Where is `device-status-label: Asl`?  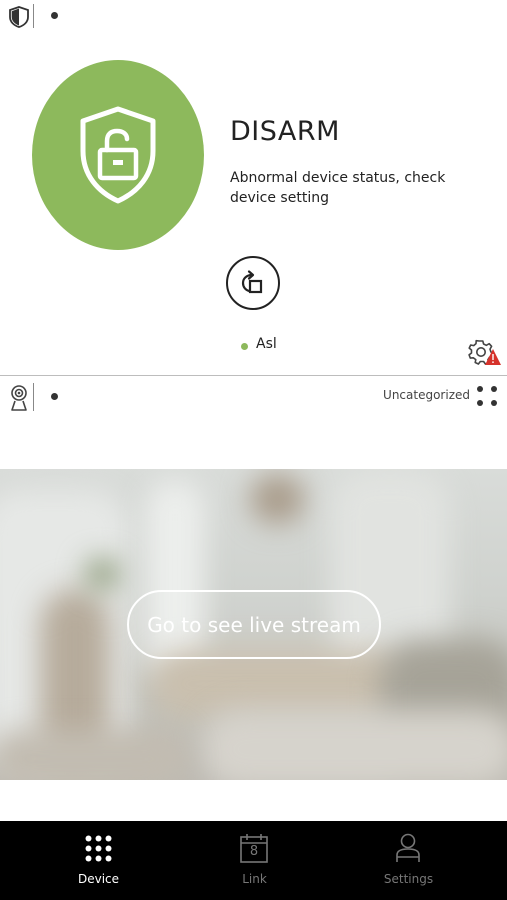 device-status-label: Asl is located at coordinates (266, 344).